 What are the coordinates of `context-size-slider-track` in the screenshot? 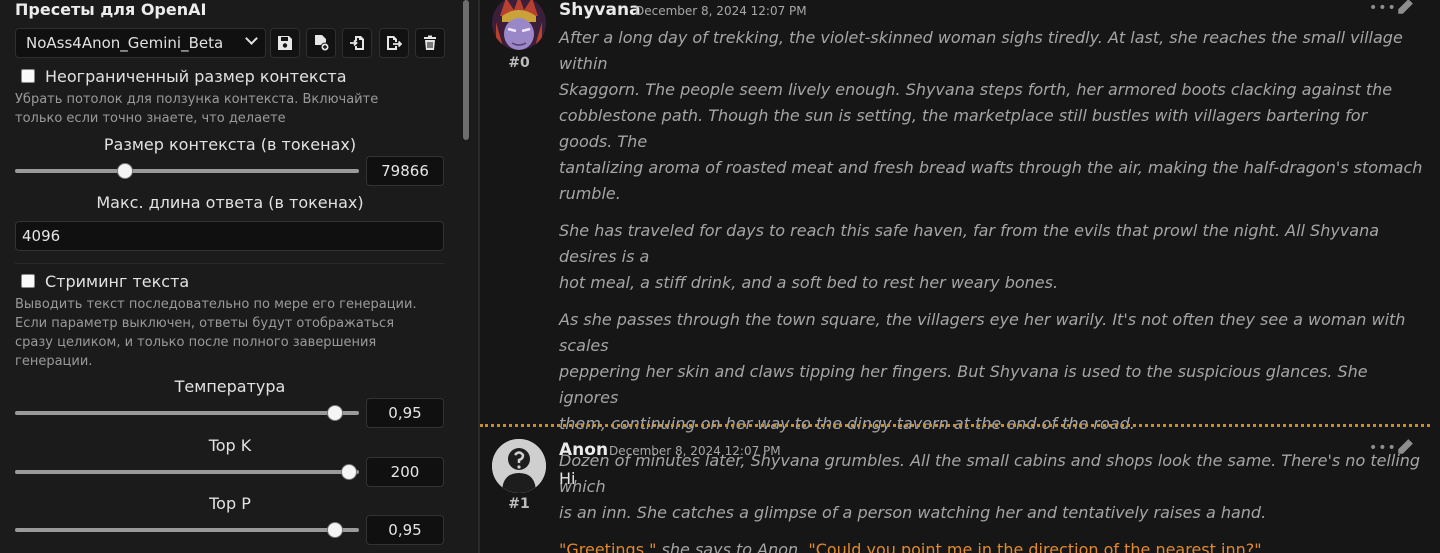 It's located at (187, 171).